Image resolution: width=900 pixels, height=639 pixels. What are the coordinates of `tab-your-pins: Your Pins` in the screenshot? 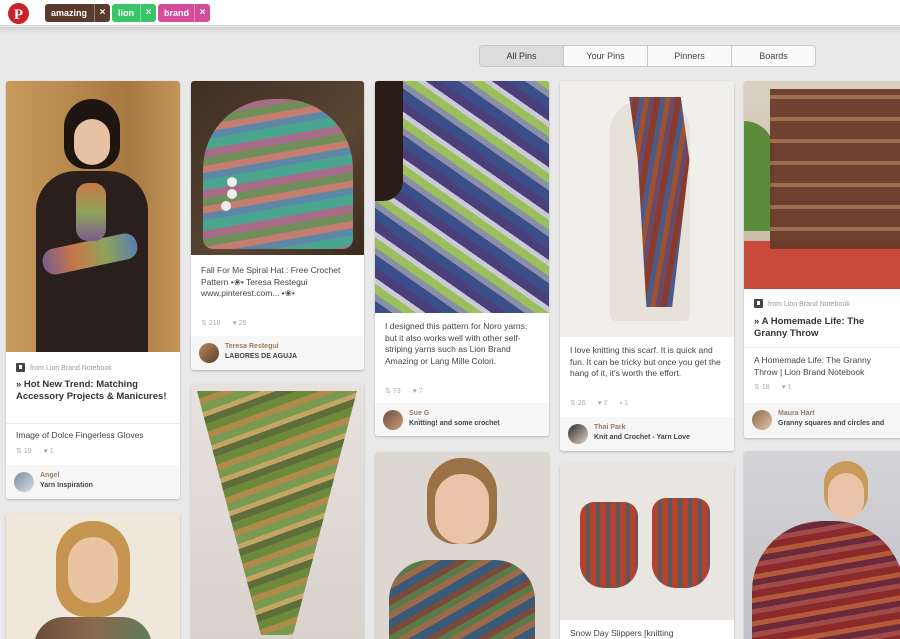 It's located at (606, 56).